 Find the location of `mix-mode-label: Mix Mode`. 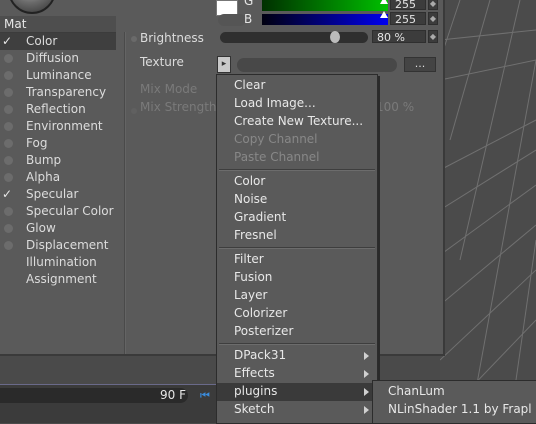

mix-mode-label: Mix Mode is located at coordinates (169, 89).